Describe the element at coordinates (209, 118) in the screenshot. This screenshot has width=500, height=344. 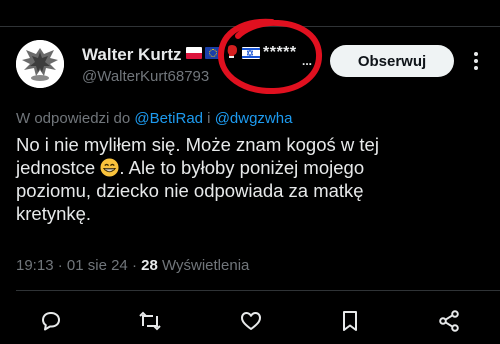
I see `reply-conjunction: i` at that location.